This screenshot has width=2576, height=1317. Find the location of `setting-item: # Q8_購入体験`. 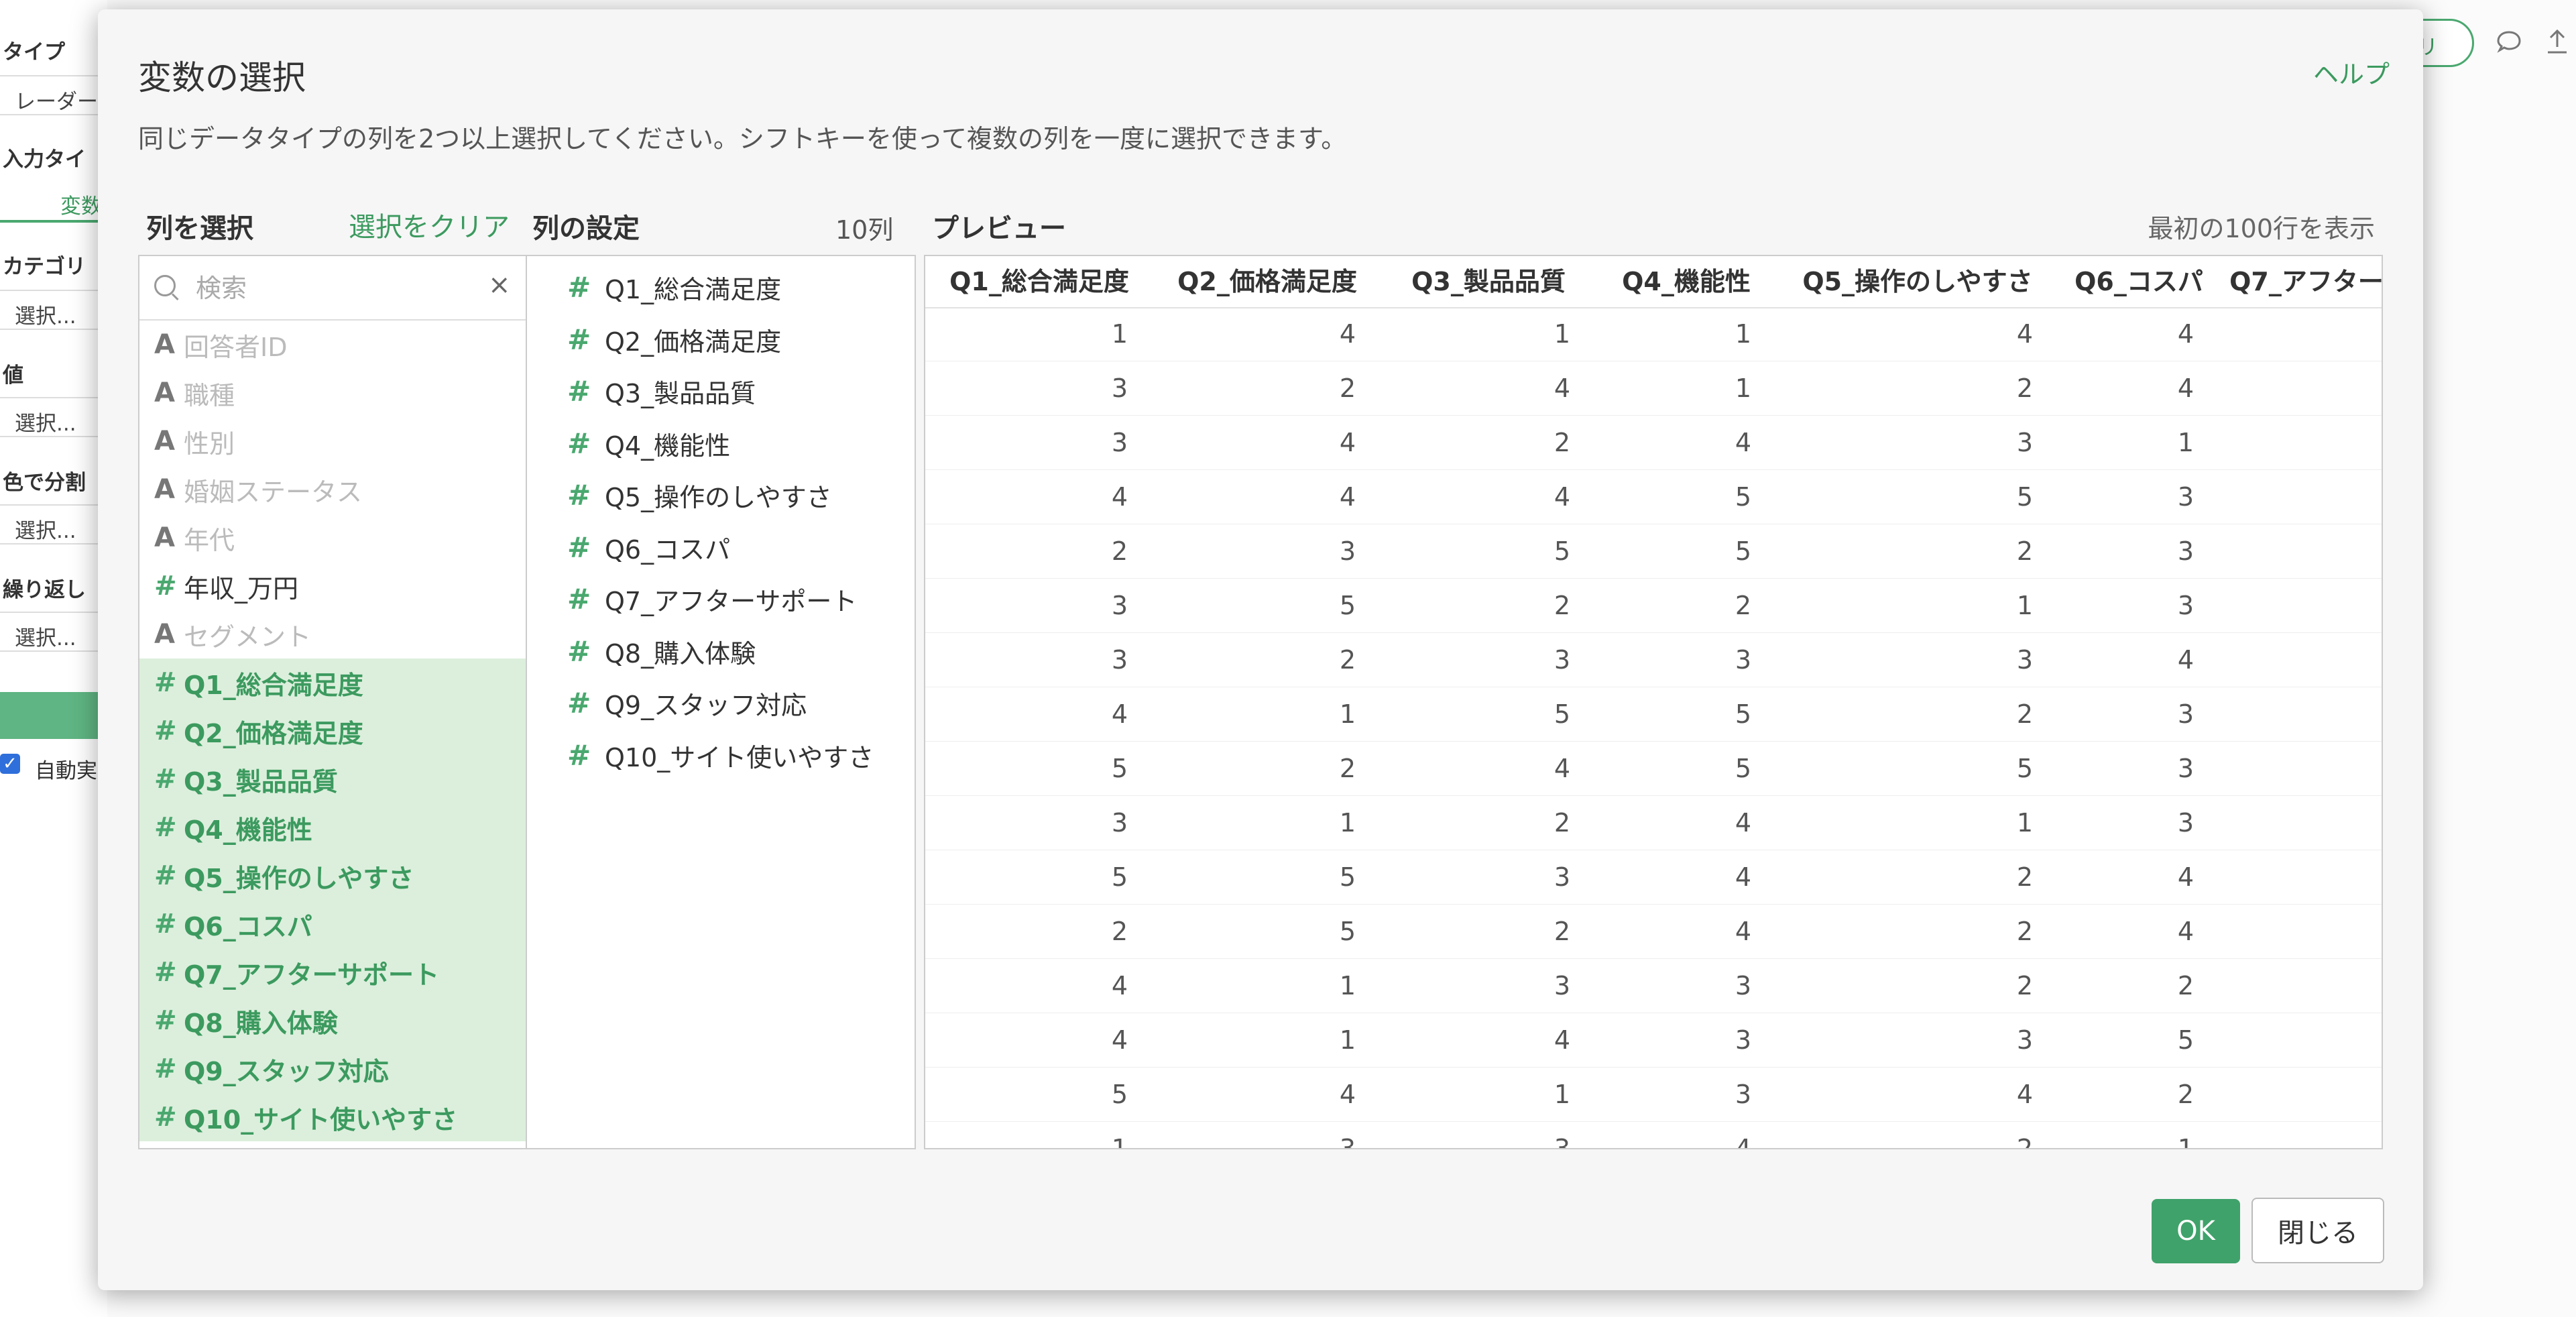

setting-item: # Q8_購入体験 is located at coordinates (720, 652).